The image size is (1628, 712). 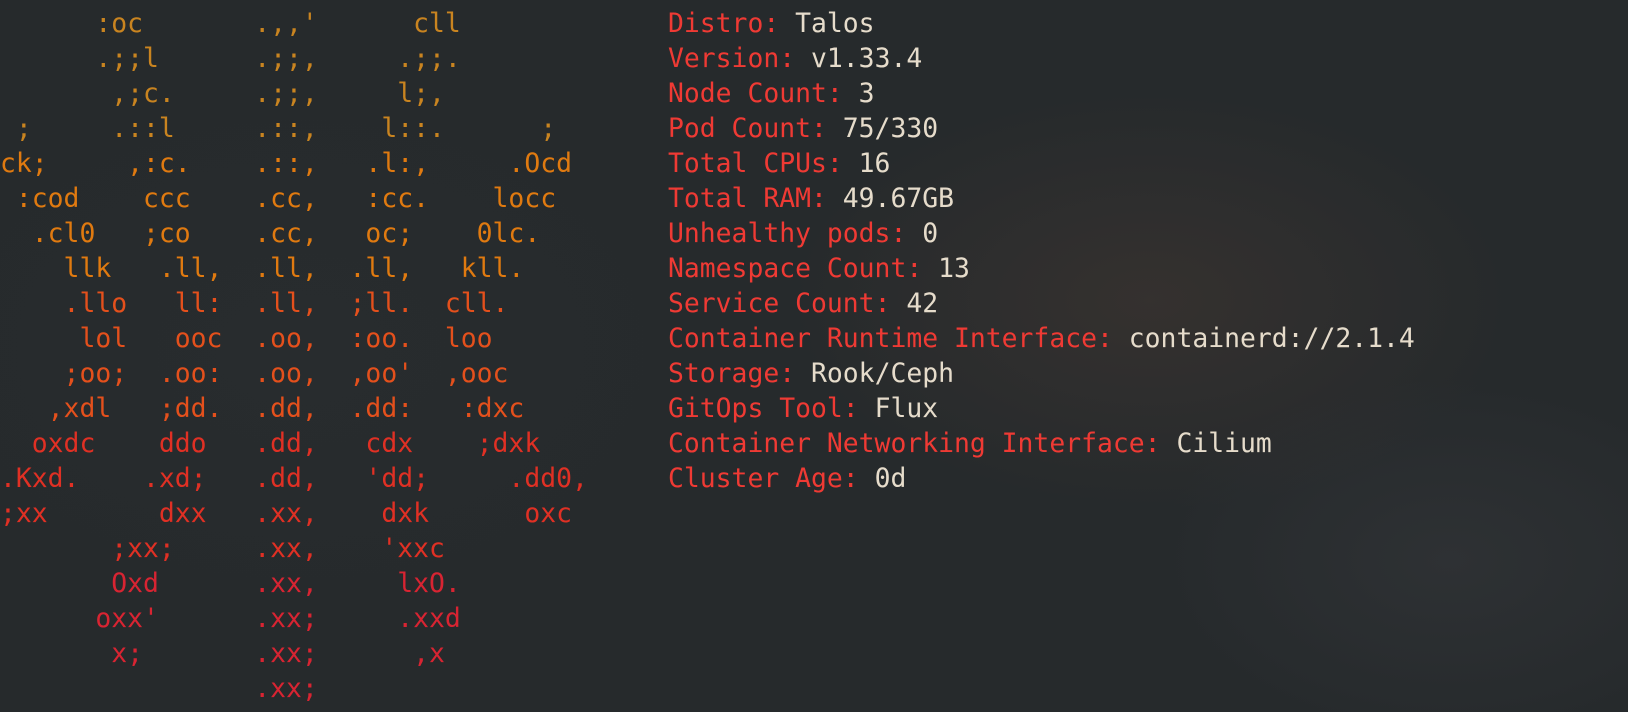 I want to click on logo-line: ;xx dxx .xx, dxk oxc, so click(x=286, y=513).